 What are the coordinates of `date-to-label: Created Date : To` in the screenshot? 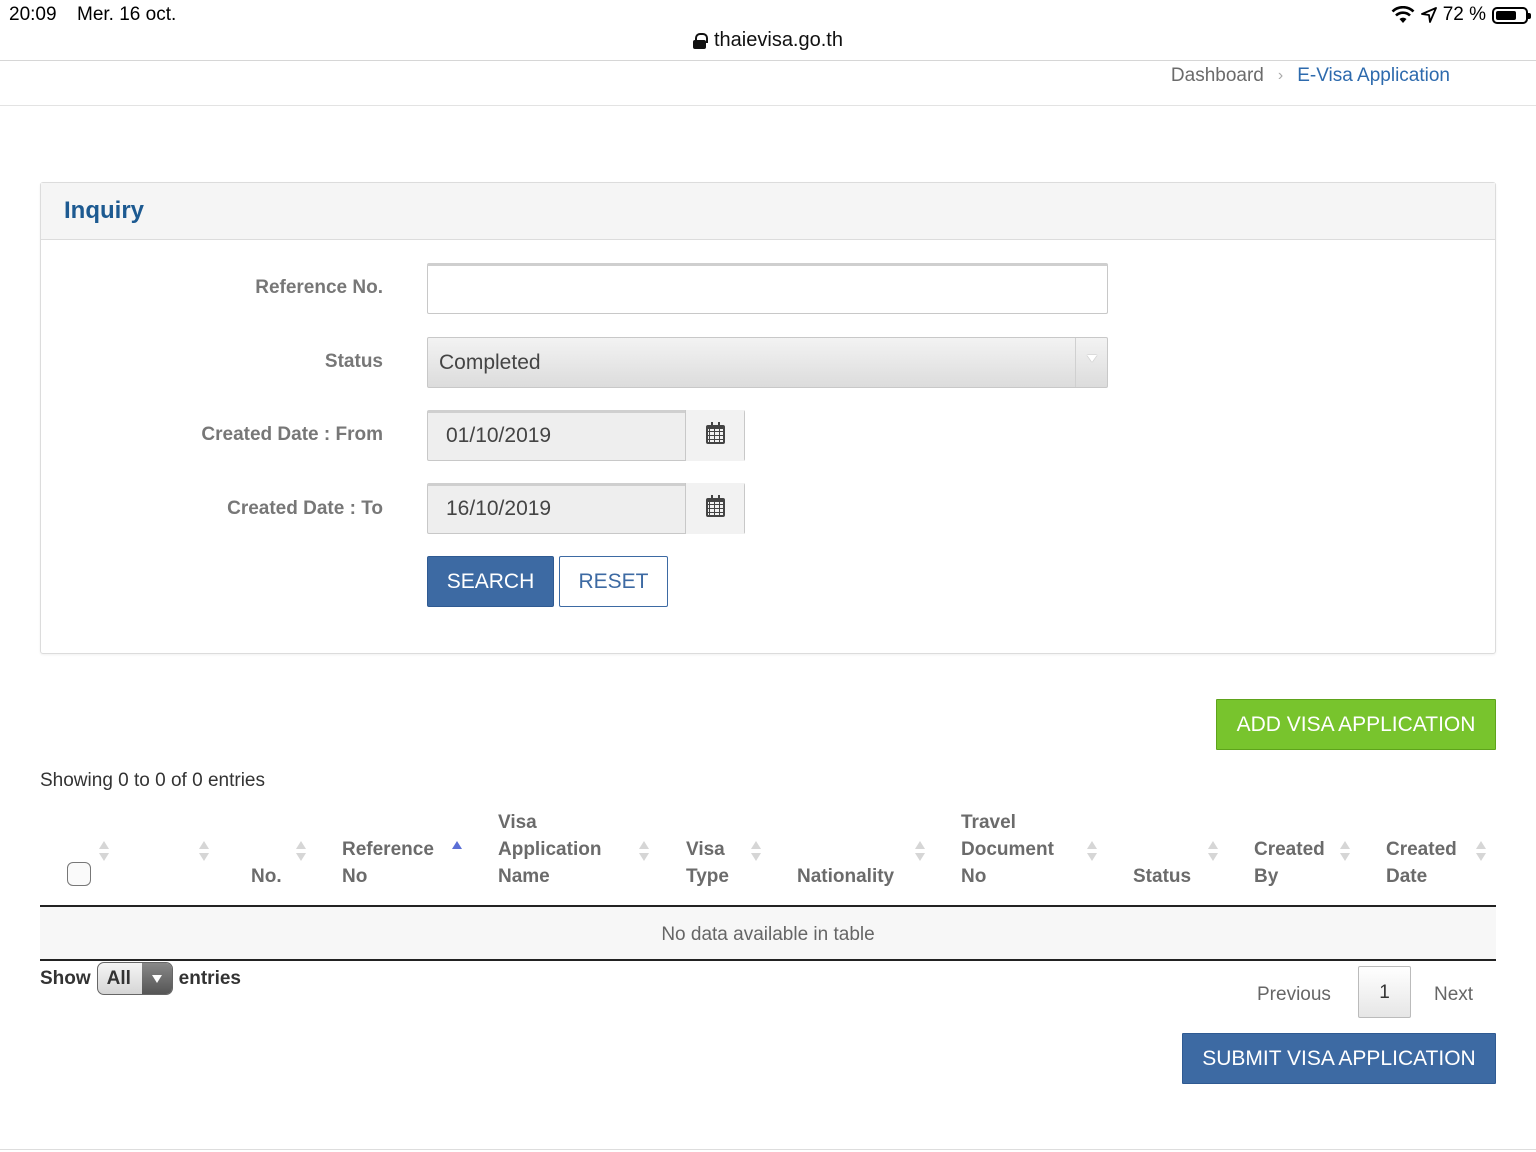 It's located at (305, 508).